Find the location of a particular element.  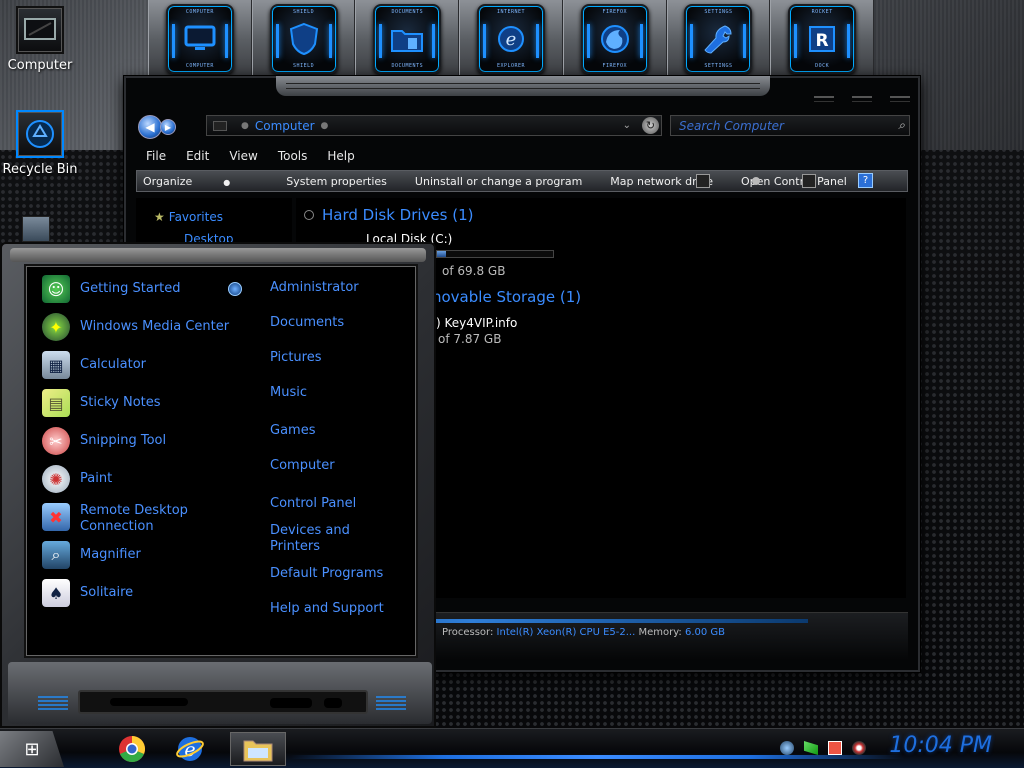

start-item-snipping-tool: ✂ Snipping Tool is located at coordinates (104, 441).